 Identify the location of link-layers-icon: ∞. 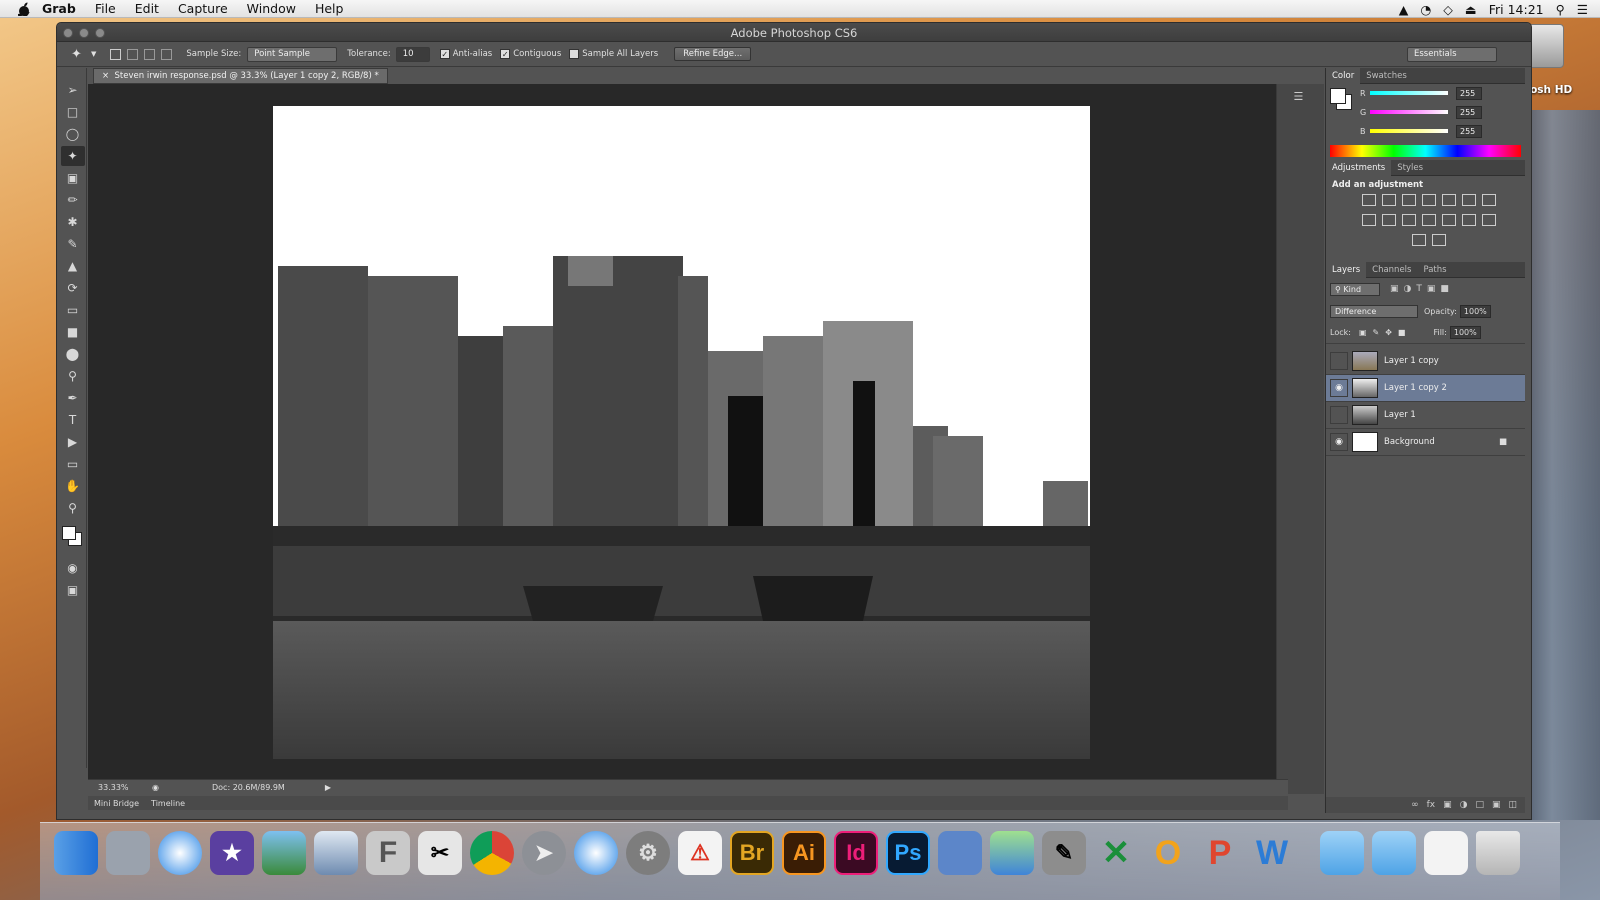
(1415, 805).